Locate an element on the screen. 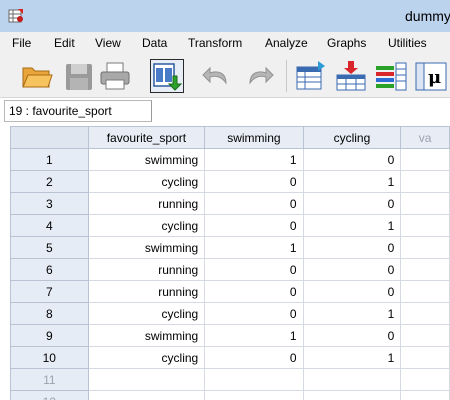  table-row: 8 cycling 0 1 is located at coordinates (230, 313).